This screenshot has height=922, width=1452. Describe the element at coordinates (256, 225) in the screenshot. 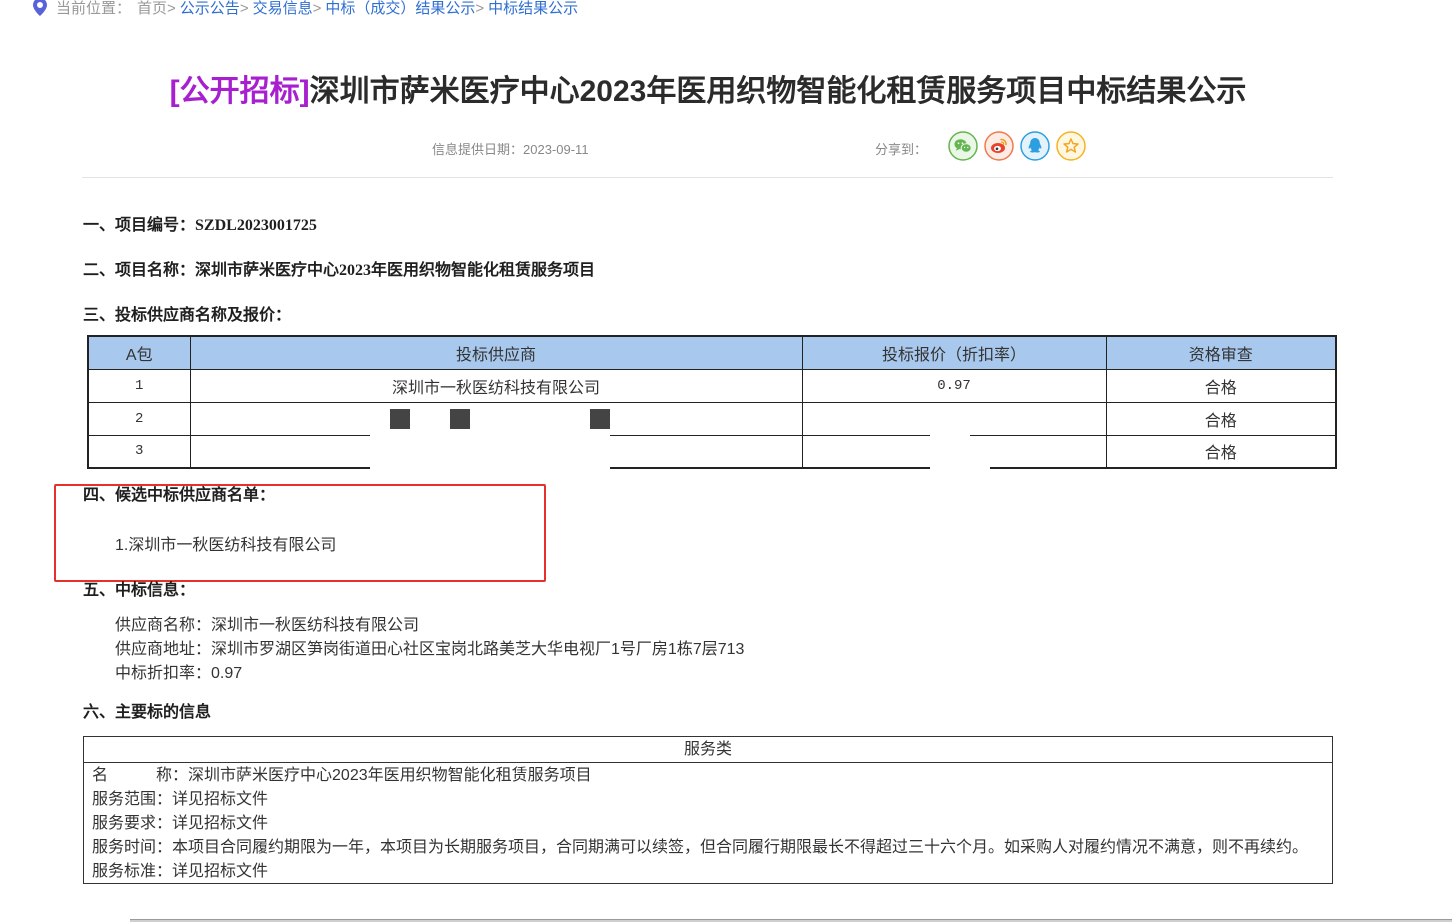

I see `project-number-value: SZDL2023001725` at that location.